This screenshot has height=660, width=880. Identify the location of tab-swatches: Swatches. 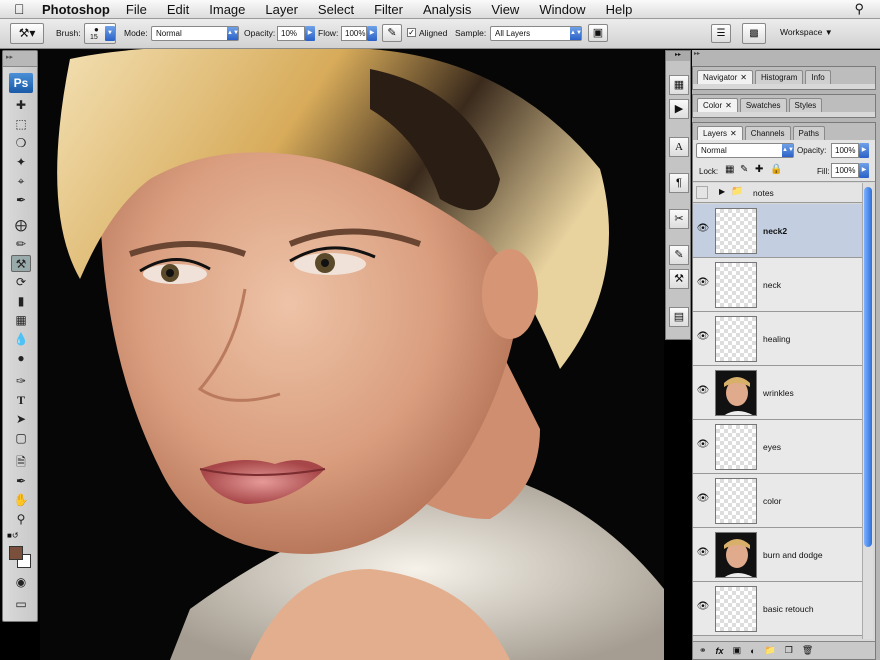
(763, 105).